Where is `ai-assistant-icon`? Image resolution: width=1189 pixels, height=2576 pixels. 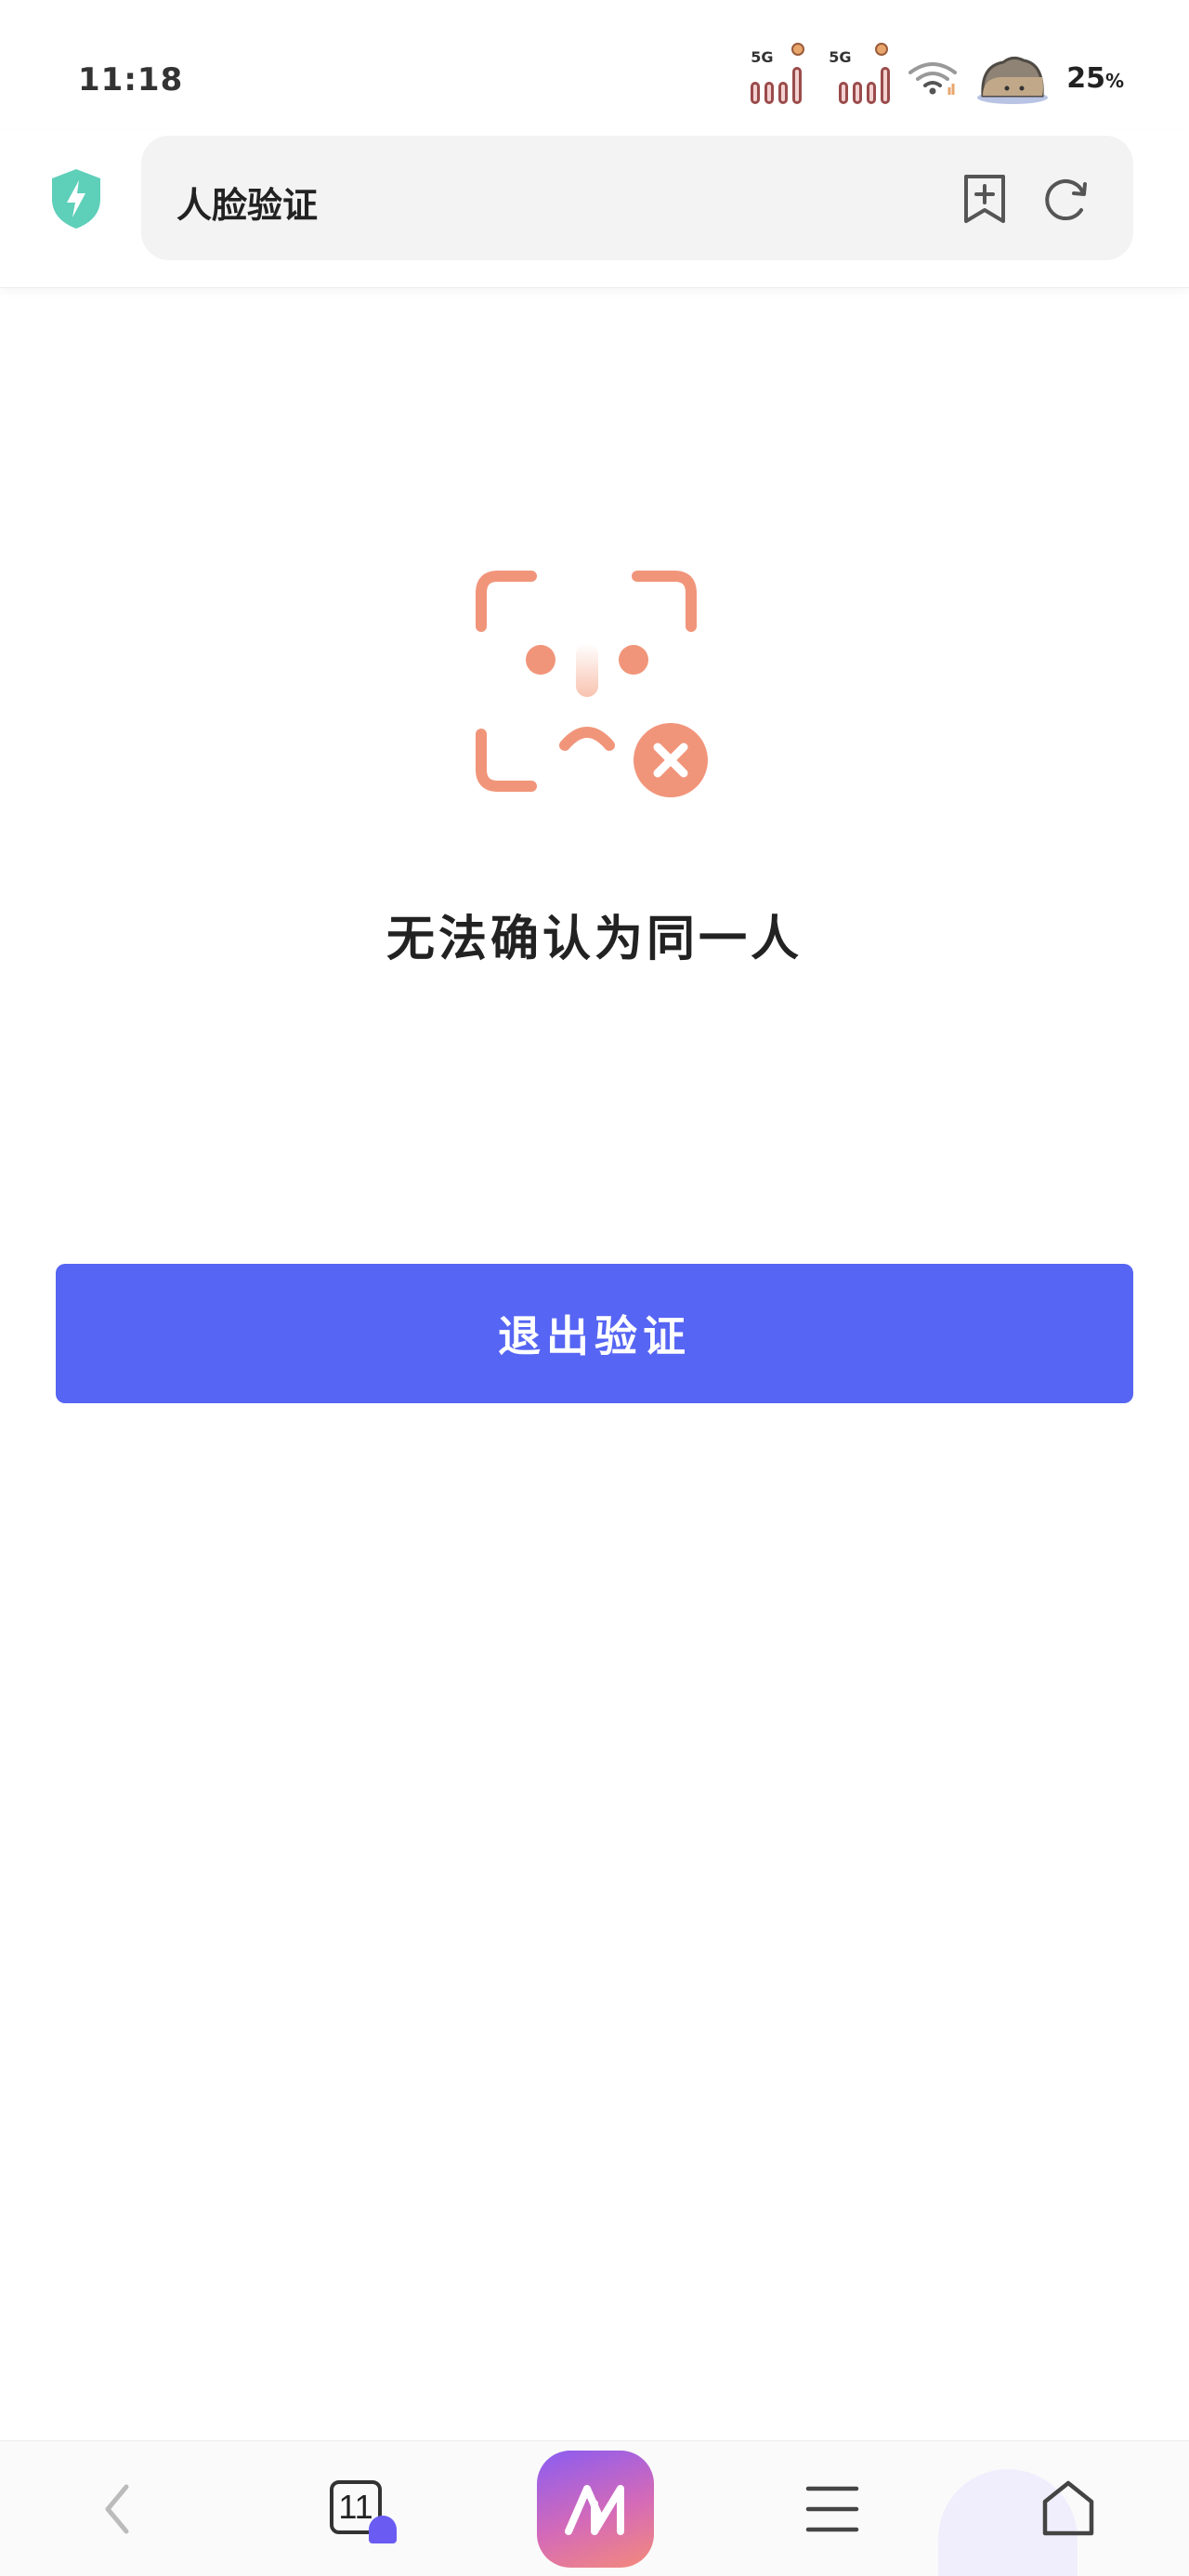 ai-assistant-icon is located at coordinates (595, 2509).